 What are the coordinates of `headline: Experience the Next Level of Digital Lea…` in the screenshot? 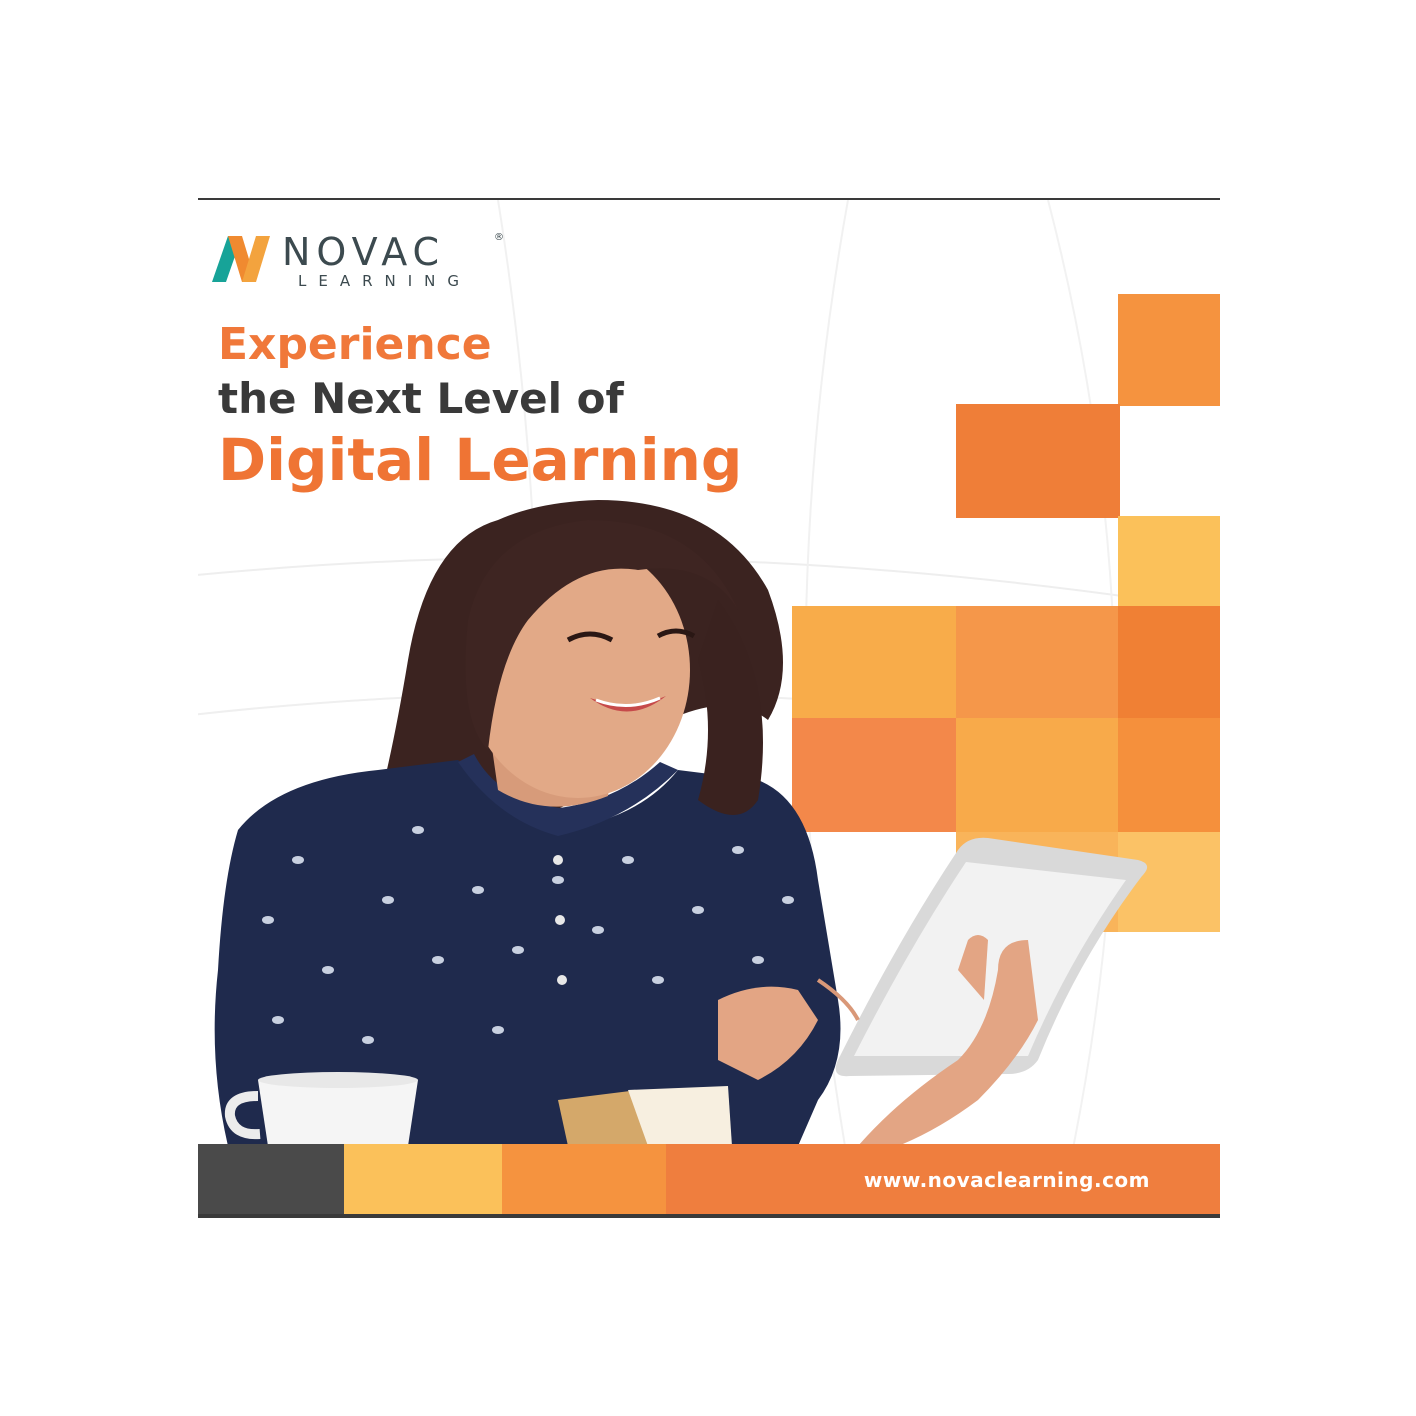 It's located at (578, 406).